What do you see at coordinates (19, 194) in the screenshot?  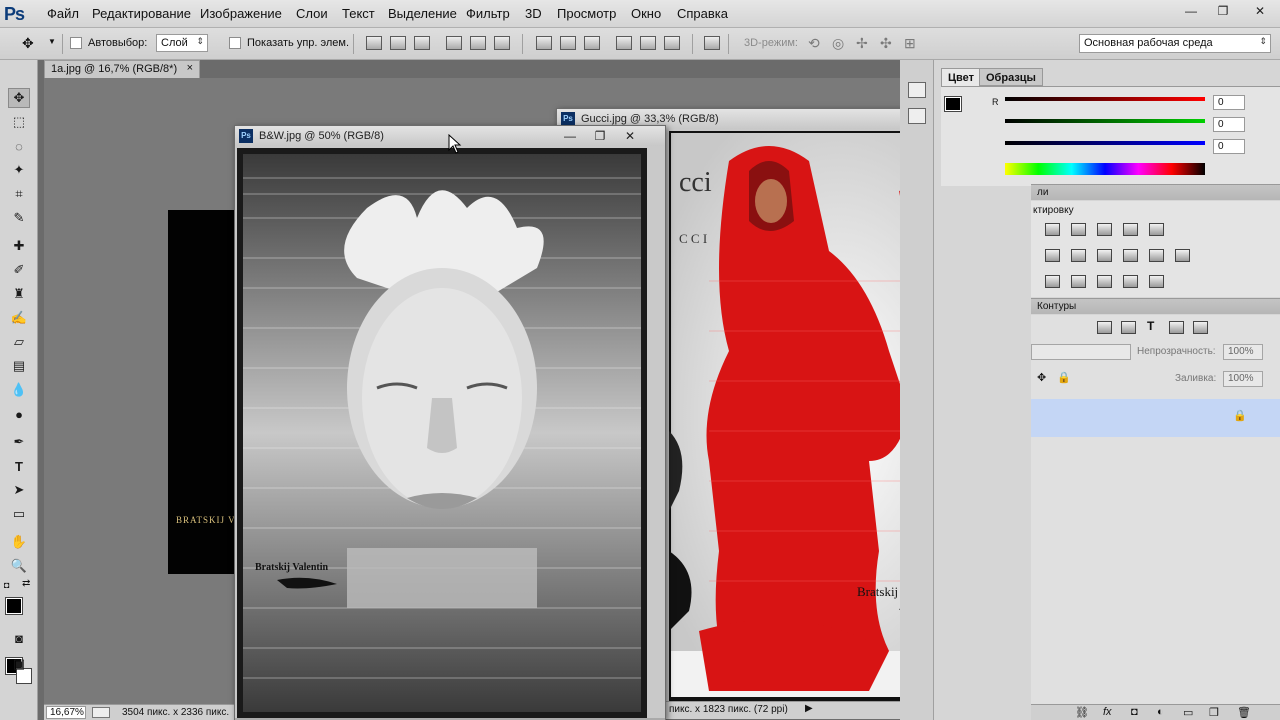 I see `crop-tool-icon: ⌗` at bounding box center [19, 194].